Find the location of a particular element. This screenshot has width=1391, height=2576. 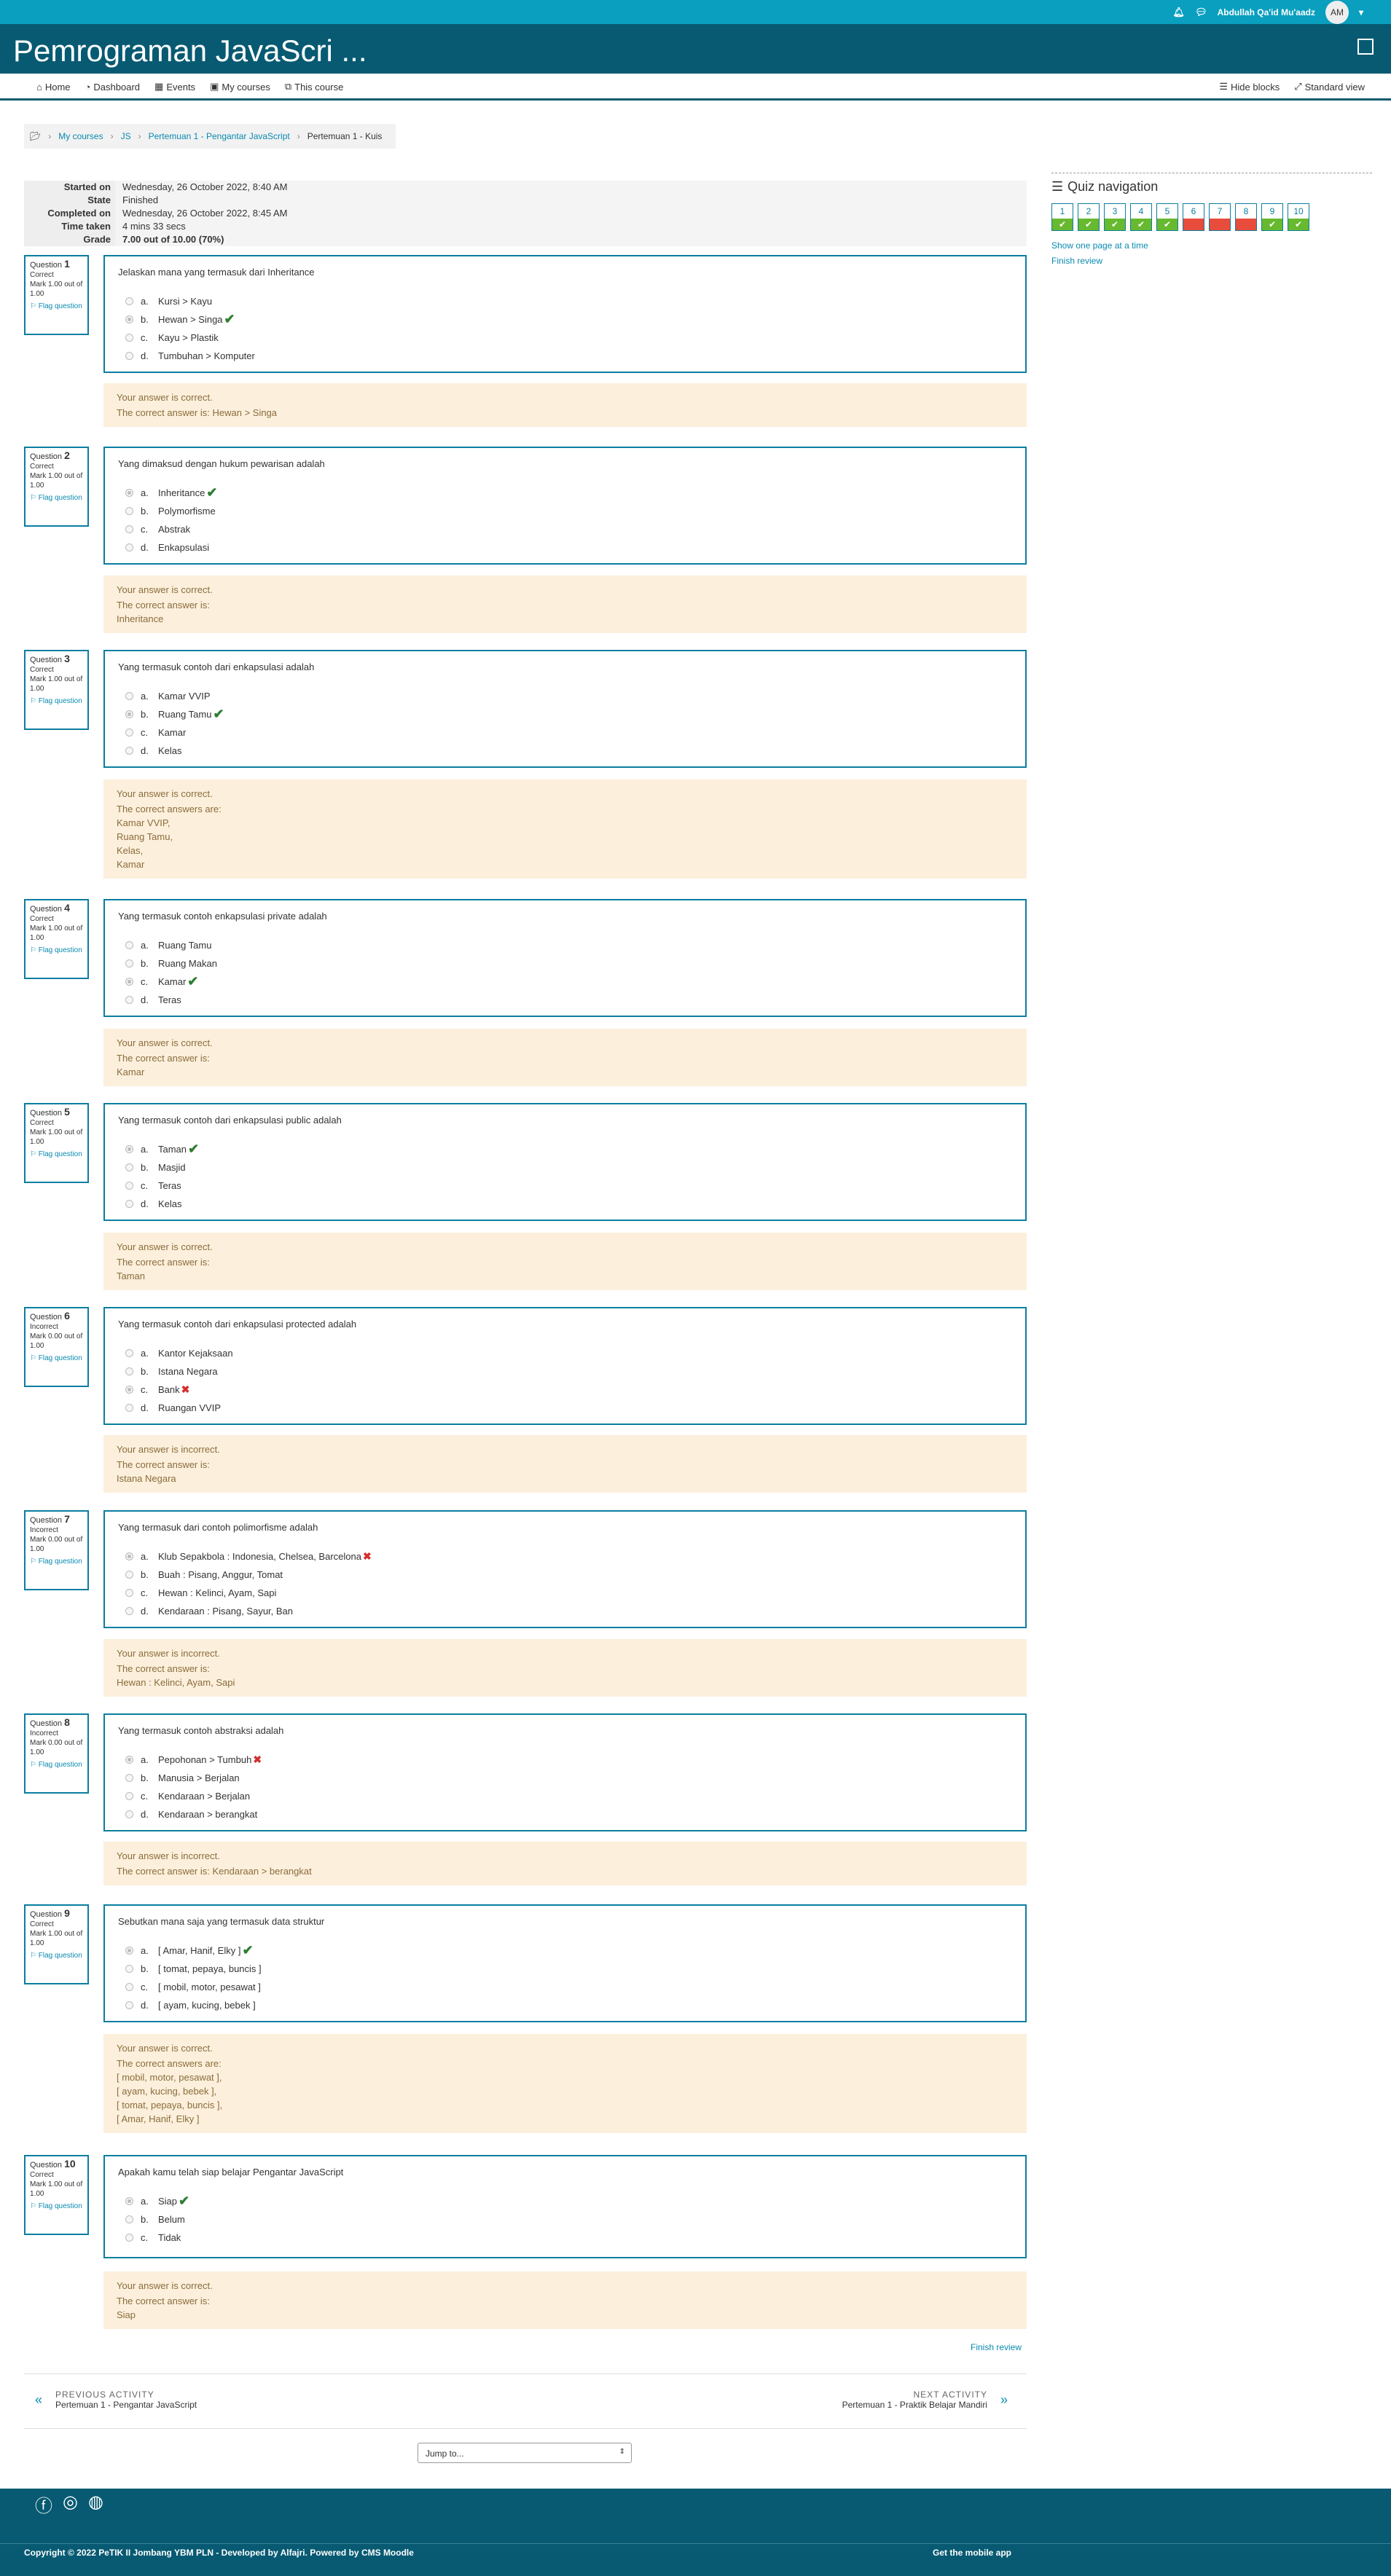

quiz-nav-button: 1 ✔ is located at coordinates (1062, 217).